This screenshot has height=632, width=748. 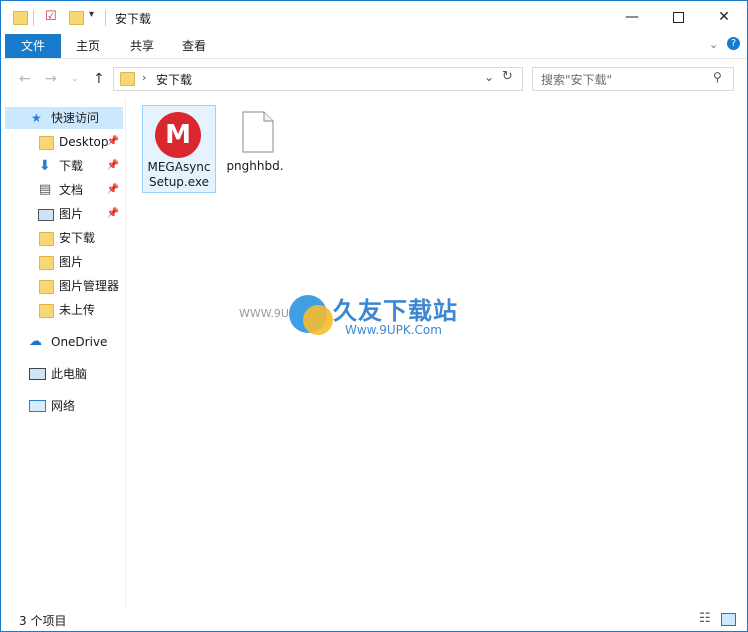 What do you see at coordinates (36, 118) in the screenshot?
I see `star-icon: ★` at bounding box center [36, 118].